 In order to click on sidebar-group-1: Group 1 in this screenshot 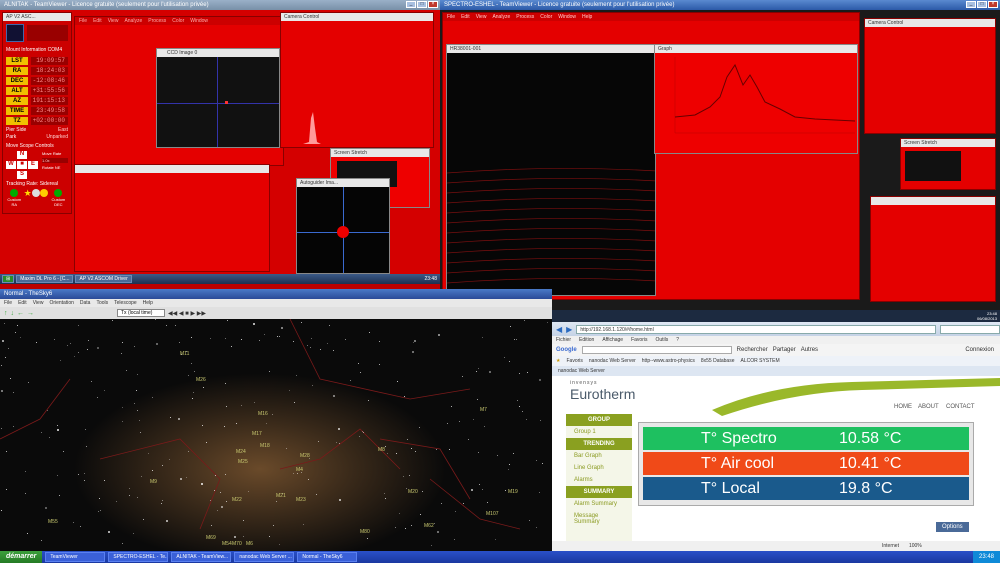, I will do `click(599, 432)`.